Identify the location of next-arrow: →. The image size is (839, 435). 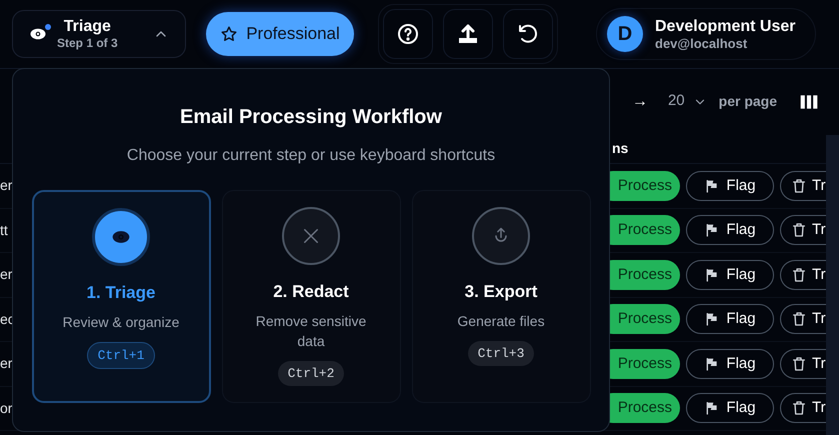
(640, 102).